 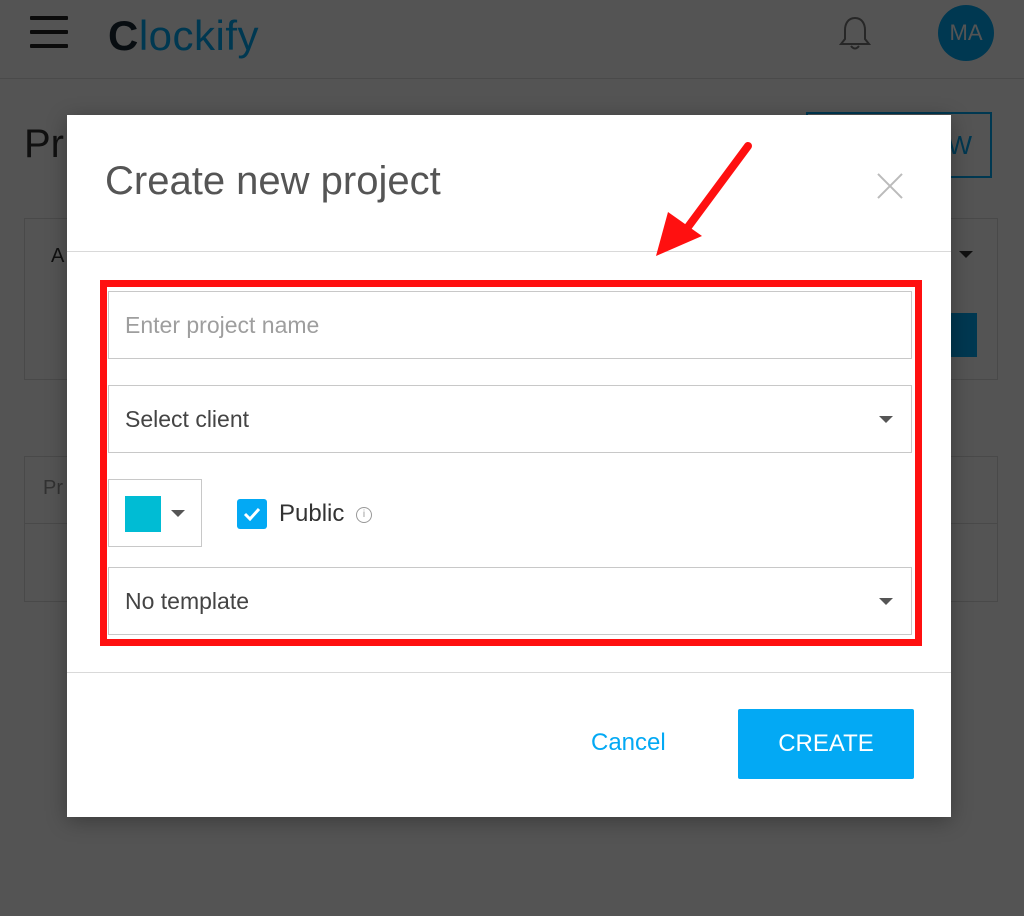 I want to click on close-icon, so click(x=890, y=186).